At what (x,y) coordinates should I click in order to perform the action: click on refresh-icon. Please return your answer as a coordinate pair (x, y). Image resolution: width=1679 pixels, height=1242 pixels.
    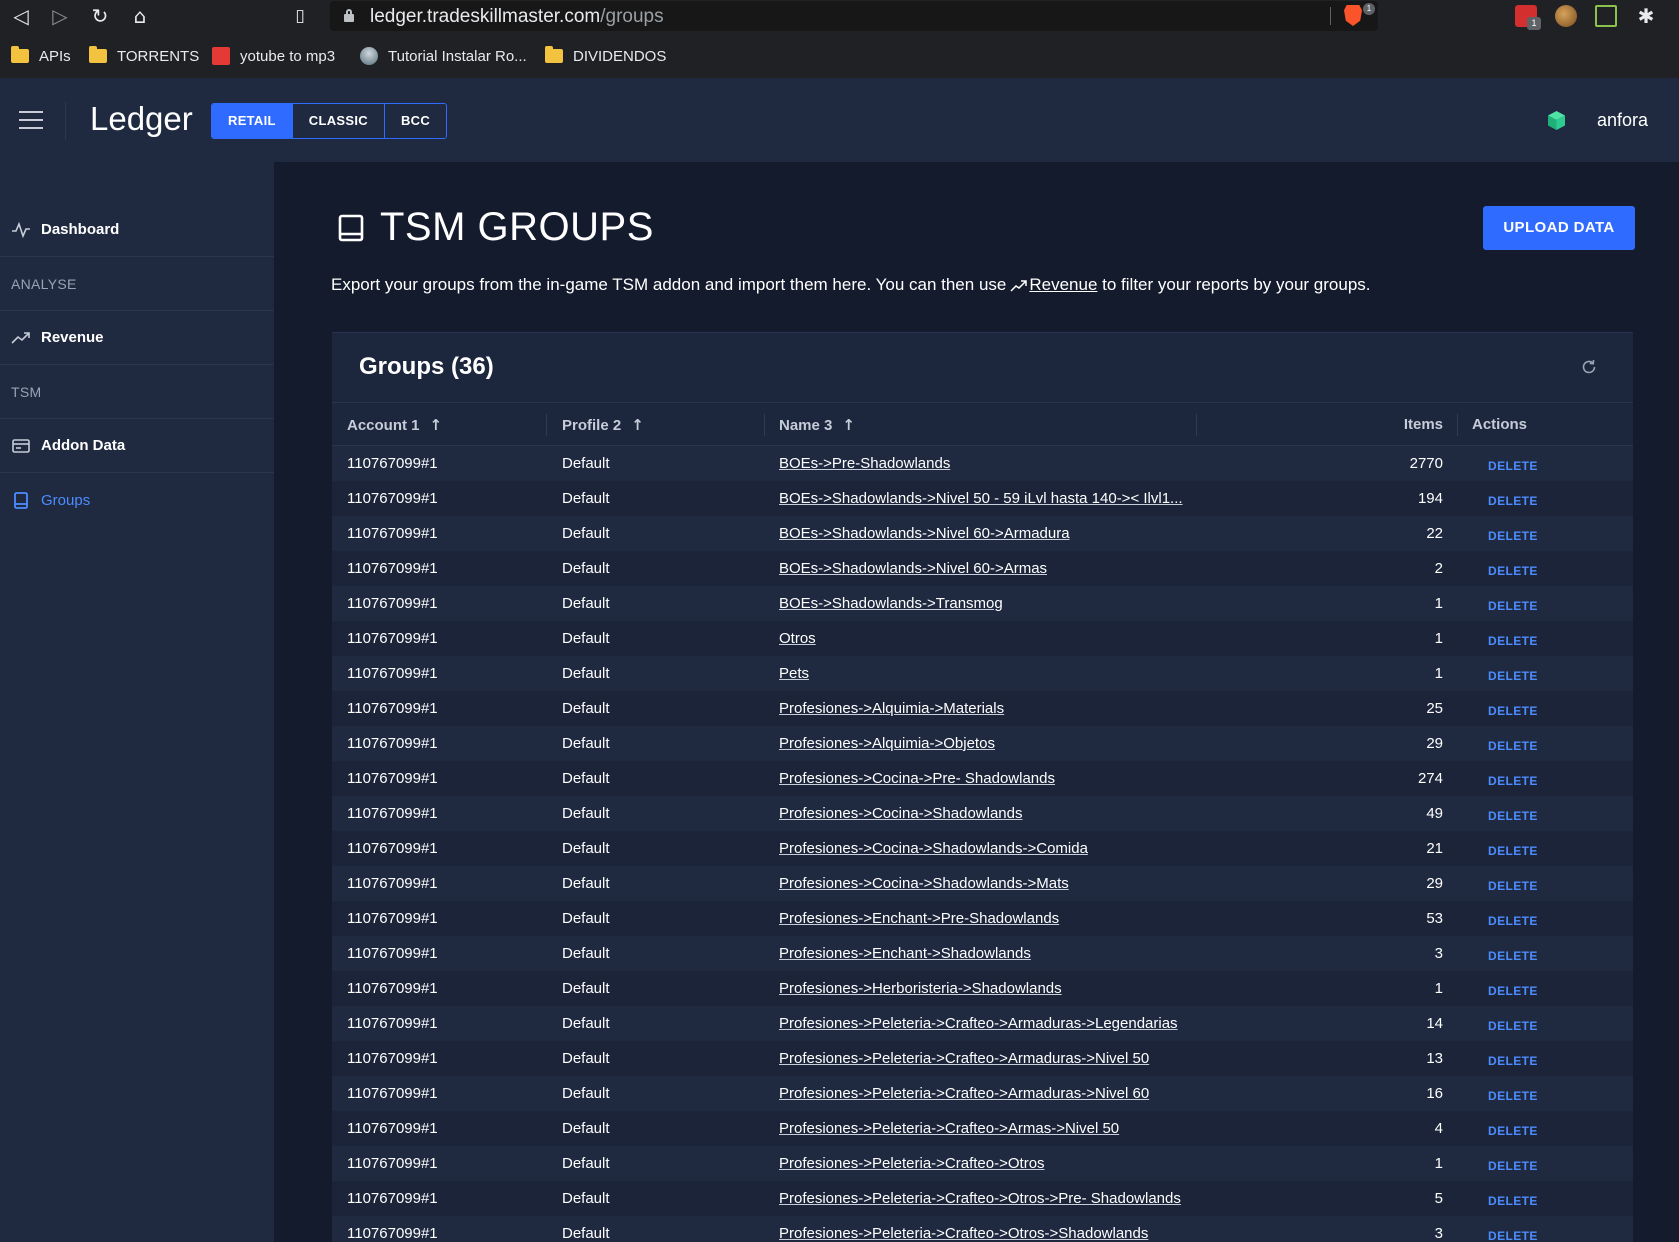
    Looking at the image, I should click on (1589, 367).